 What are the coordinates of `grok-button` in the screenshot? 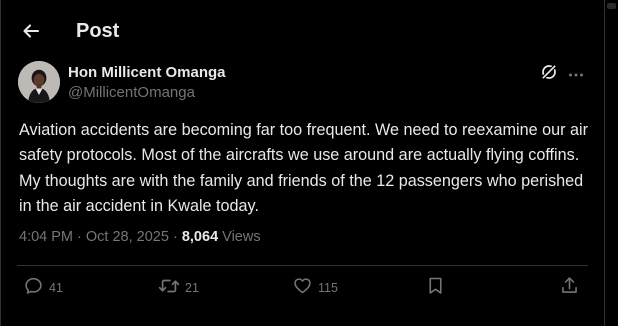 It's located at (549, 74).